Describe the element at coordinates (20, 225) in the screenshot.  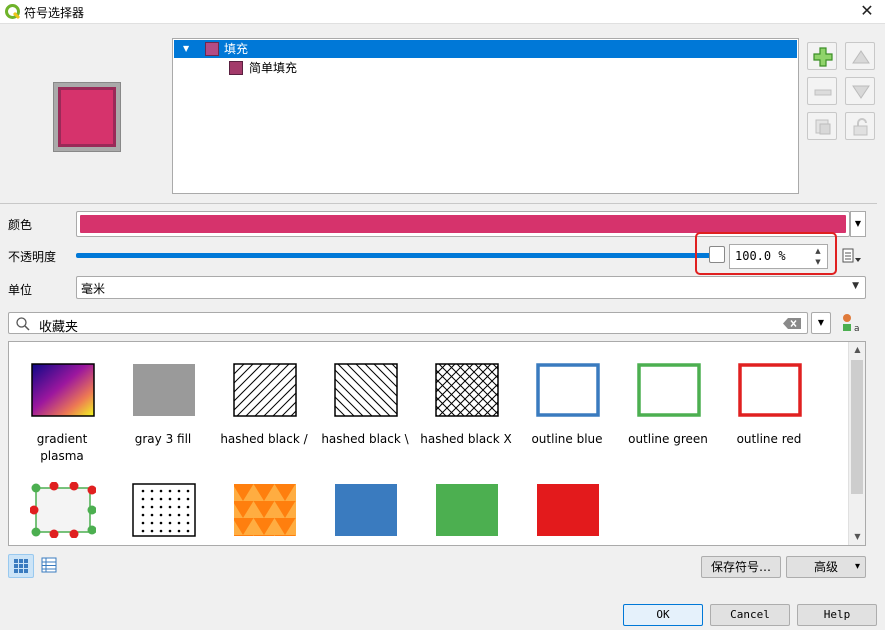
I see `color-label: 颜色` at that location.